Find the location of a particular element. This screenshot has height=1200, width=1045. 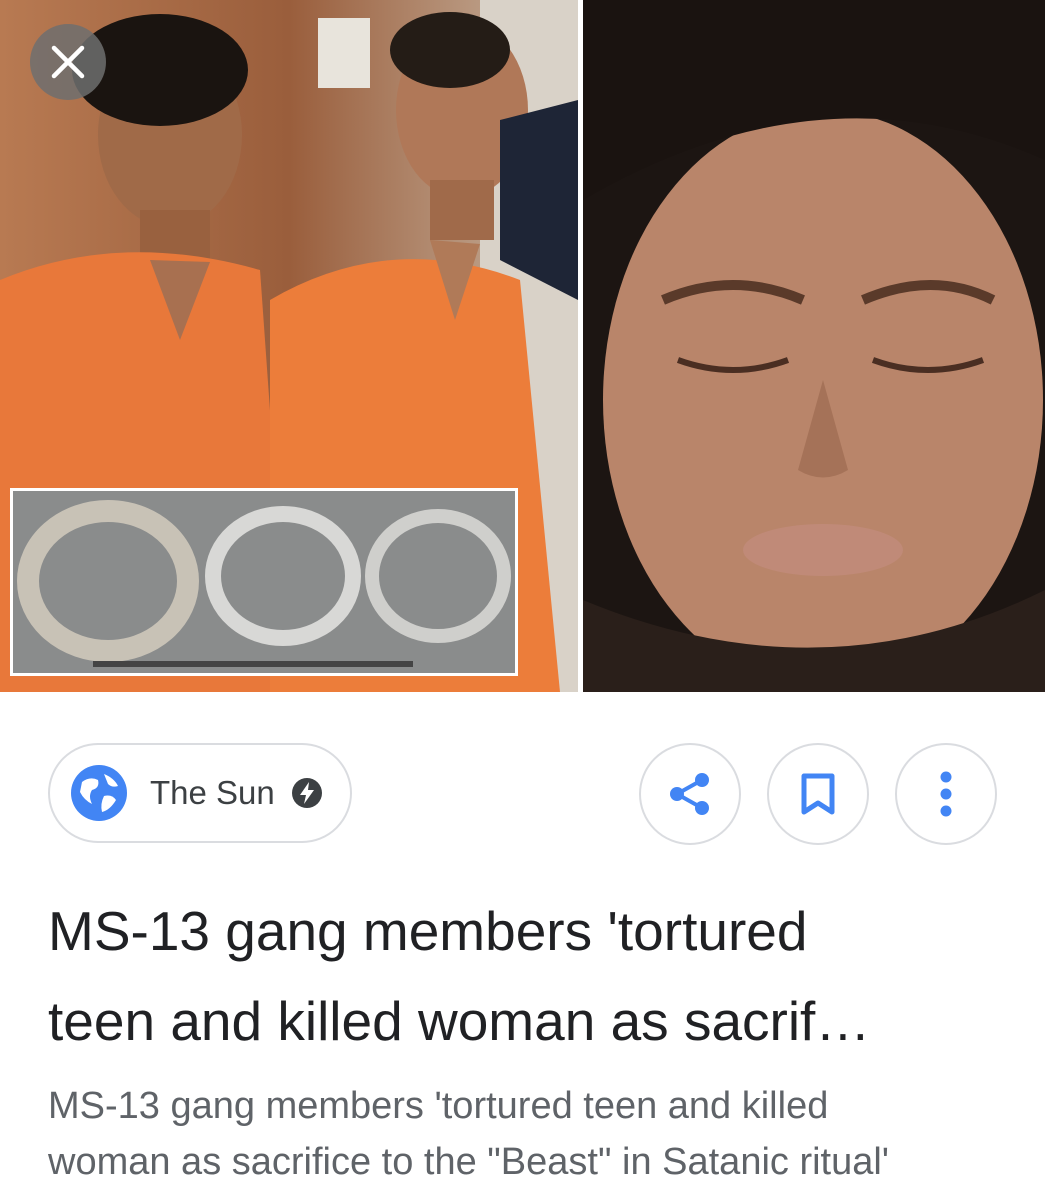

more-vert-icon is located at coordinates (946, 794).